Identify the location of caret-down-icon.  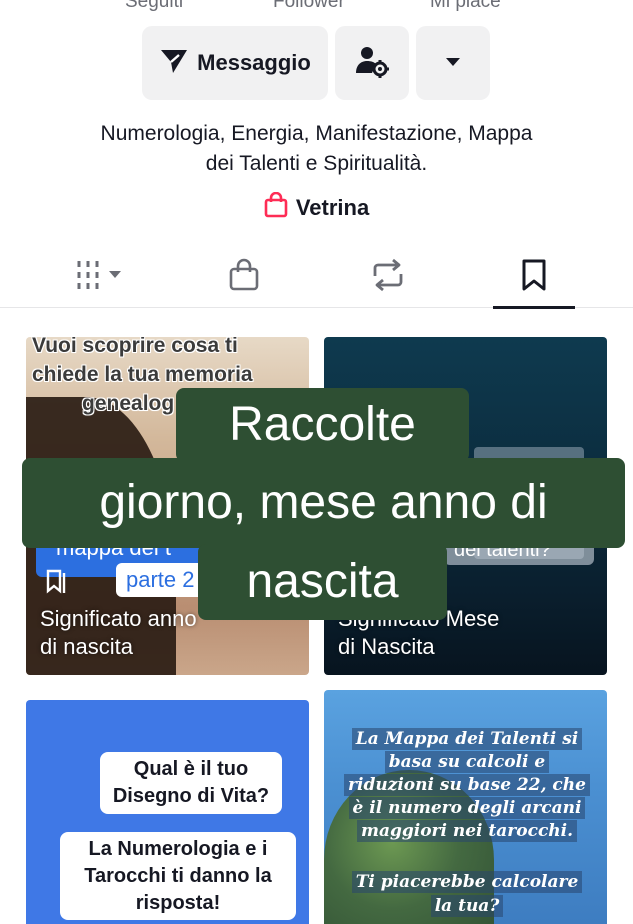
(453, 63).